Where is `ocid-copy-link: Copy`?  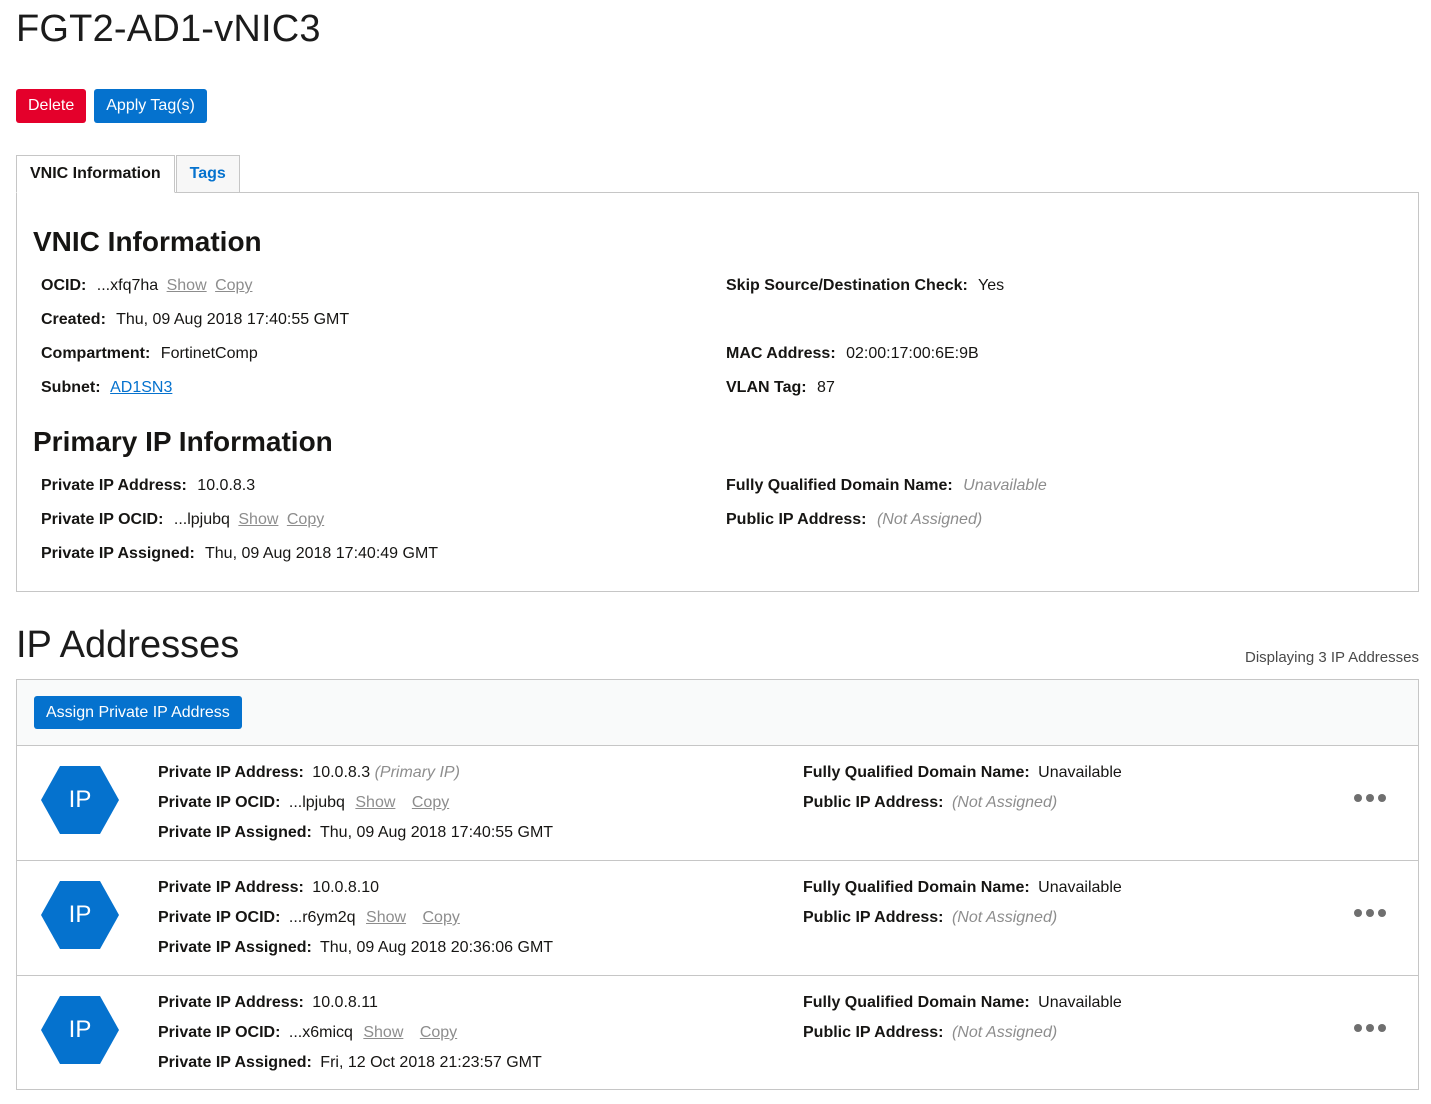
ocid-copy-link: Copy is located at coordinates (233, 285).